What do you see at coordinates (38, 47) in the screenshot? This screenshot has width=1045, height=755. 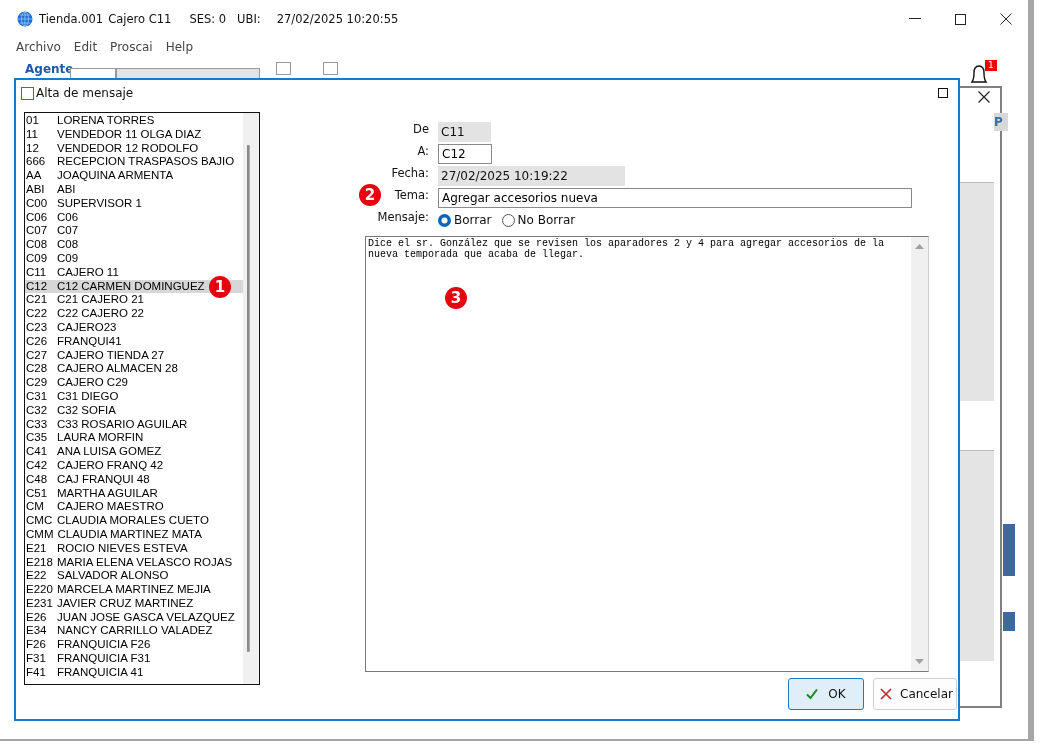 I see `menu-item: Archivo` at bounding box center [38, 47].